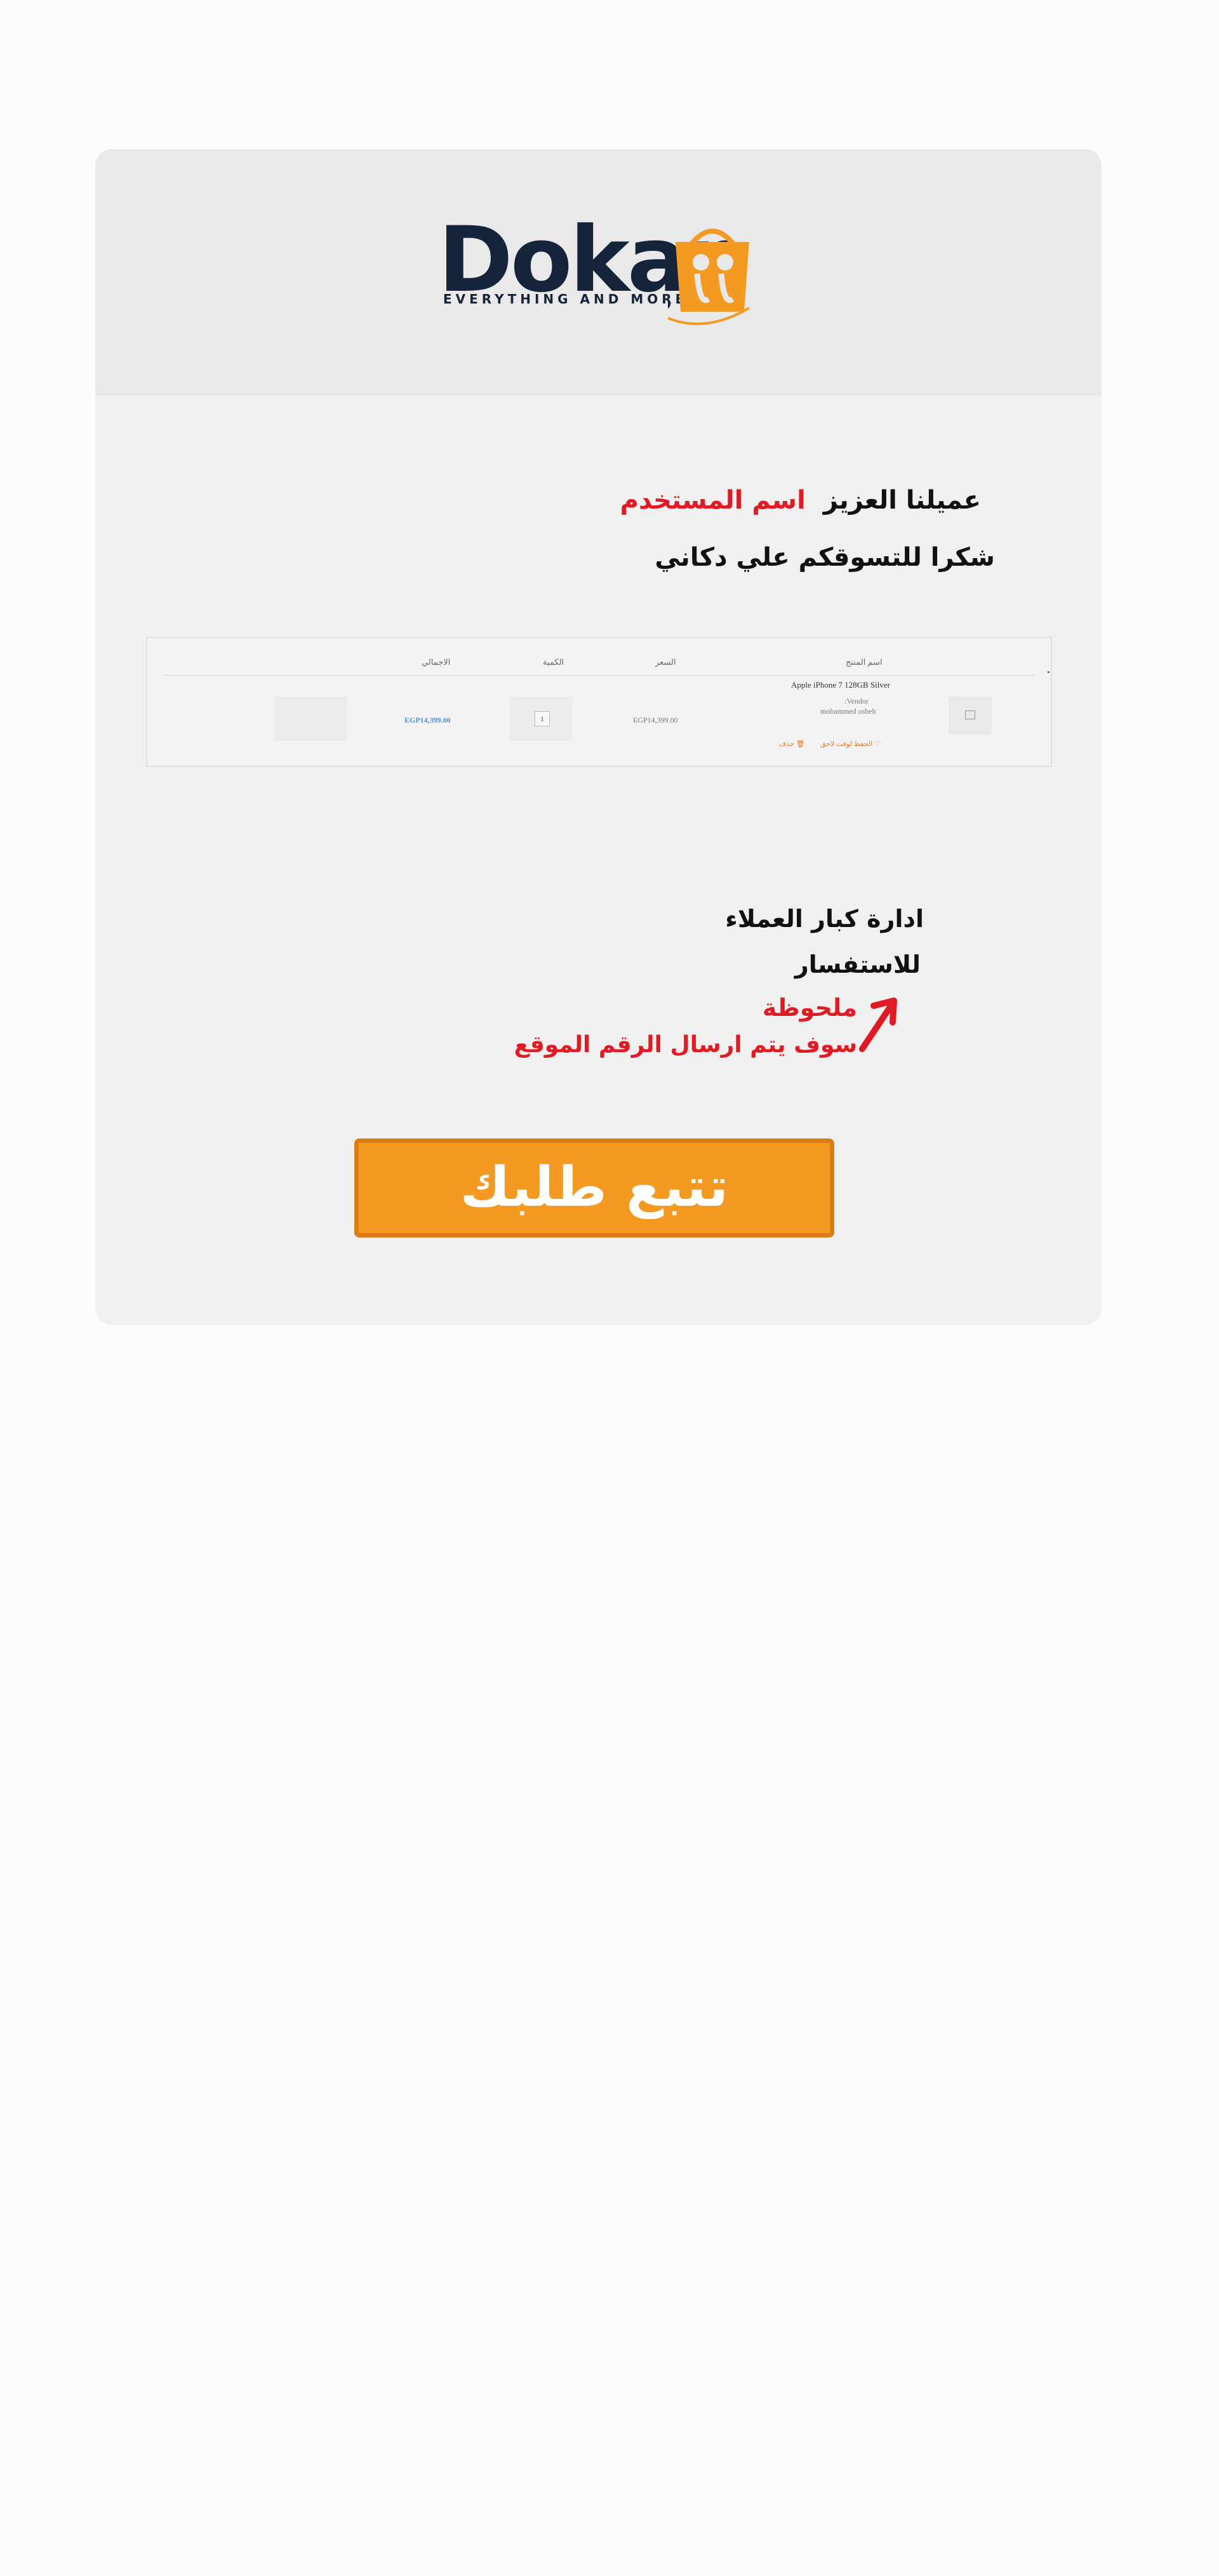  What do you see at coordinates (565, 299) in the screenshot?
I see `logo-tagline: EVERYTHING AND MORE` at bounding box center [565, 299].